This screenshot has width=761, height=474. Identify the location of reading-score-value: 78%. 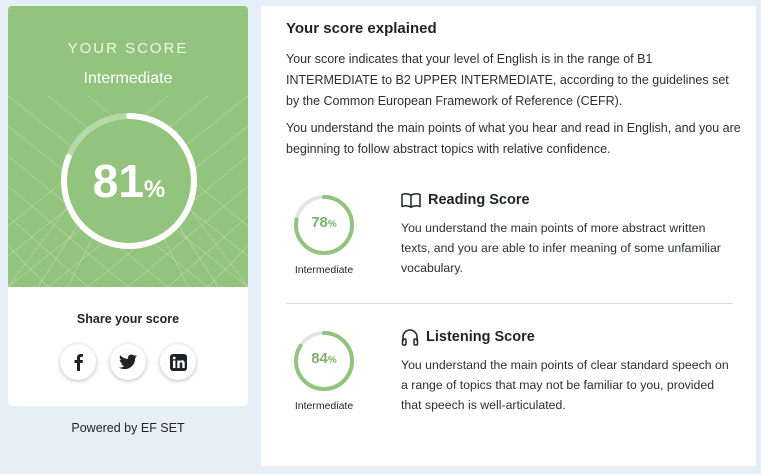
(324, 223).